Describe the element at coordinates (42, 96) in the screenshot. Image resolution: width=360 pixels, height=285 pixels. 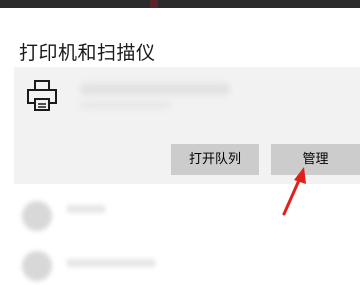
I see `printer-icon` at that location.